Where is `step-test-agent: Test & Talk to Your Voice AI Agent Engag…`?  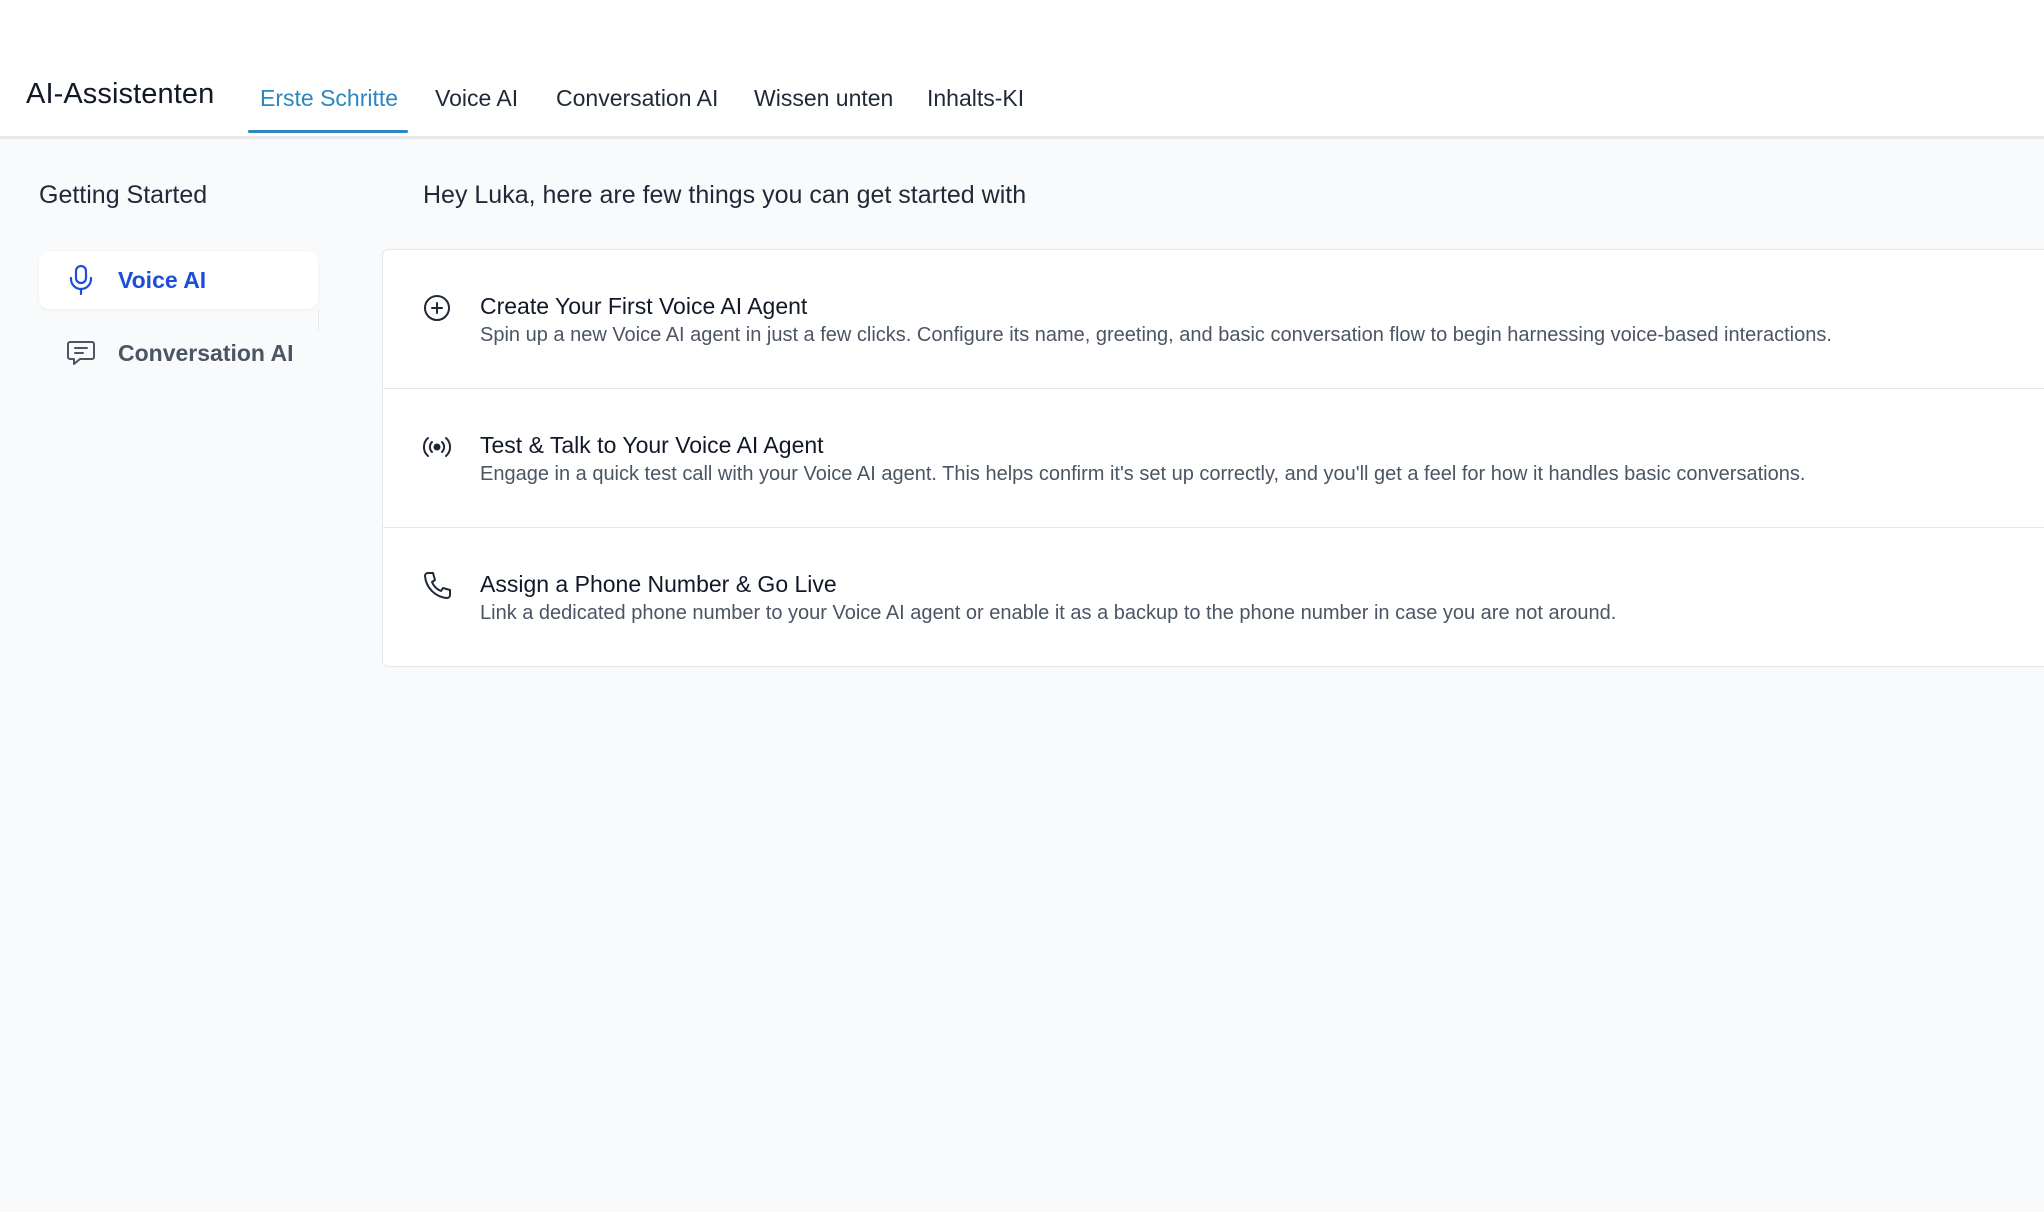
step-test-agent: Test & Talk to Your Voice AI Agent Engag… is located at coordinates (1213, 458).